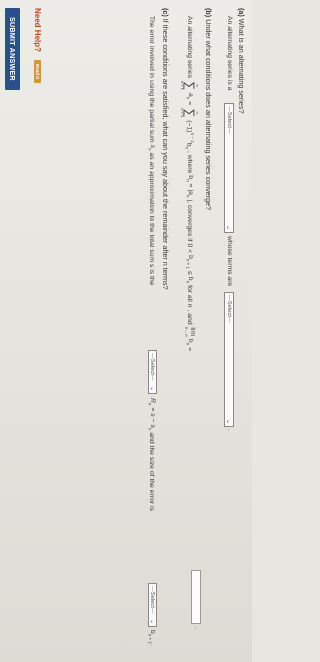  What do you see at coordinates (229, 359) in the screenshot?
I see `select-a-terms: ---Select--- ⌄` at bounding box center [229, 359].